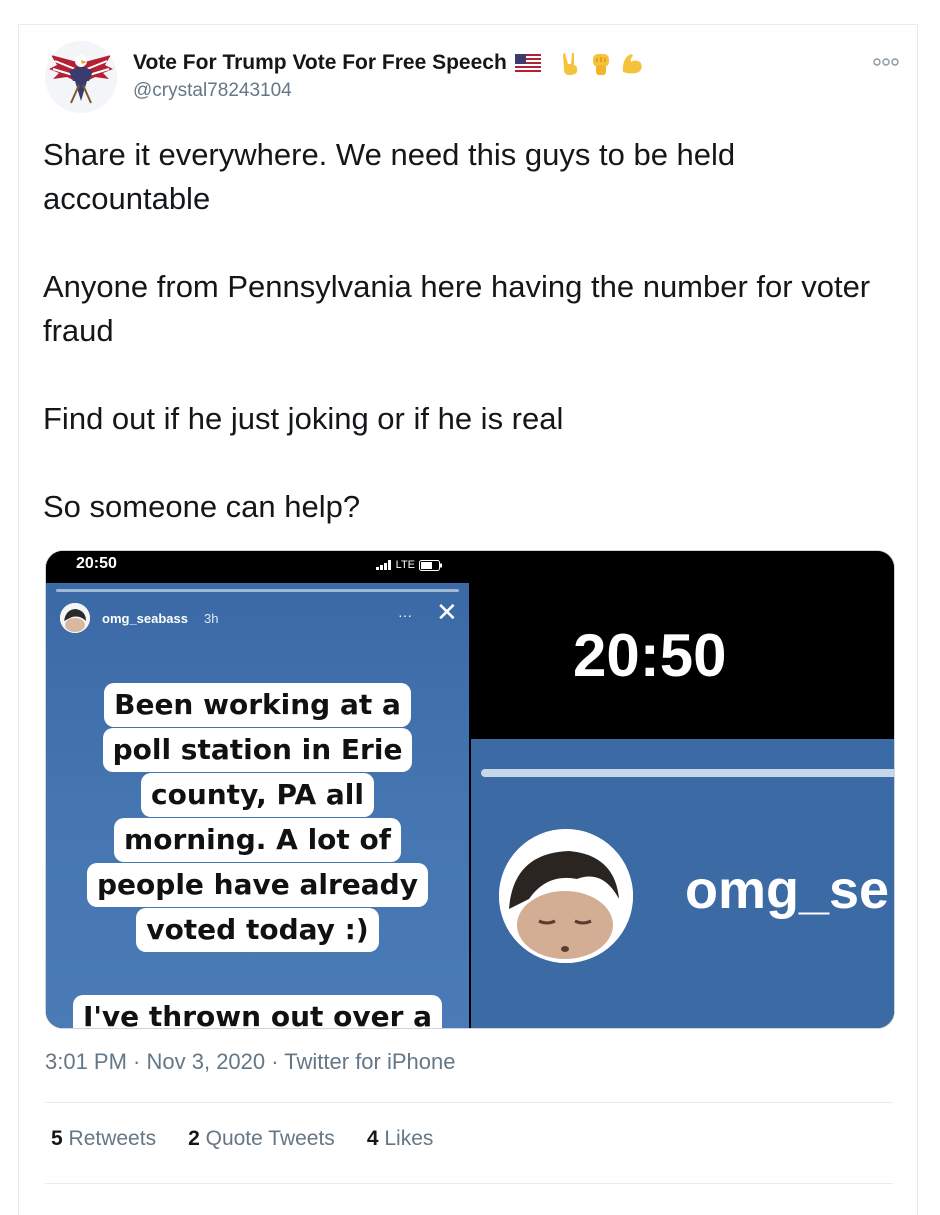 The width and height of the screenshot is (940, 1215). What do you see at coordinates (787, 890) in the screenshot?
I see `zoom-username: omg_se` at bounding box center [787, 890].